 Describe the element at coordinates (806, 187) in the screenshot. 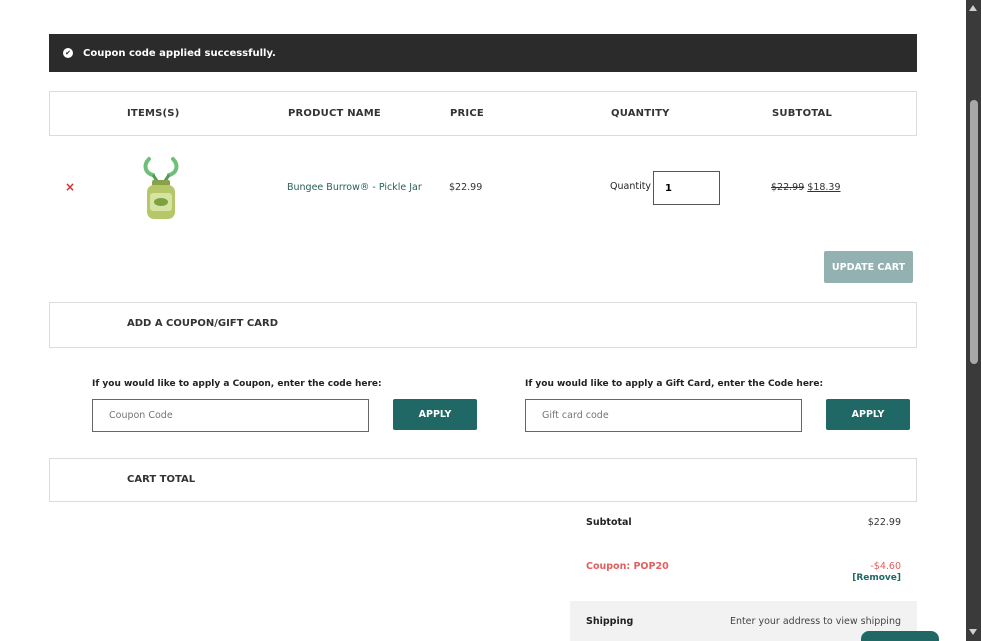

I see `row-subtotal: $22.99 $18.39` at that location.